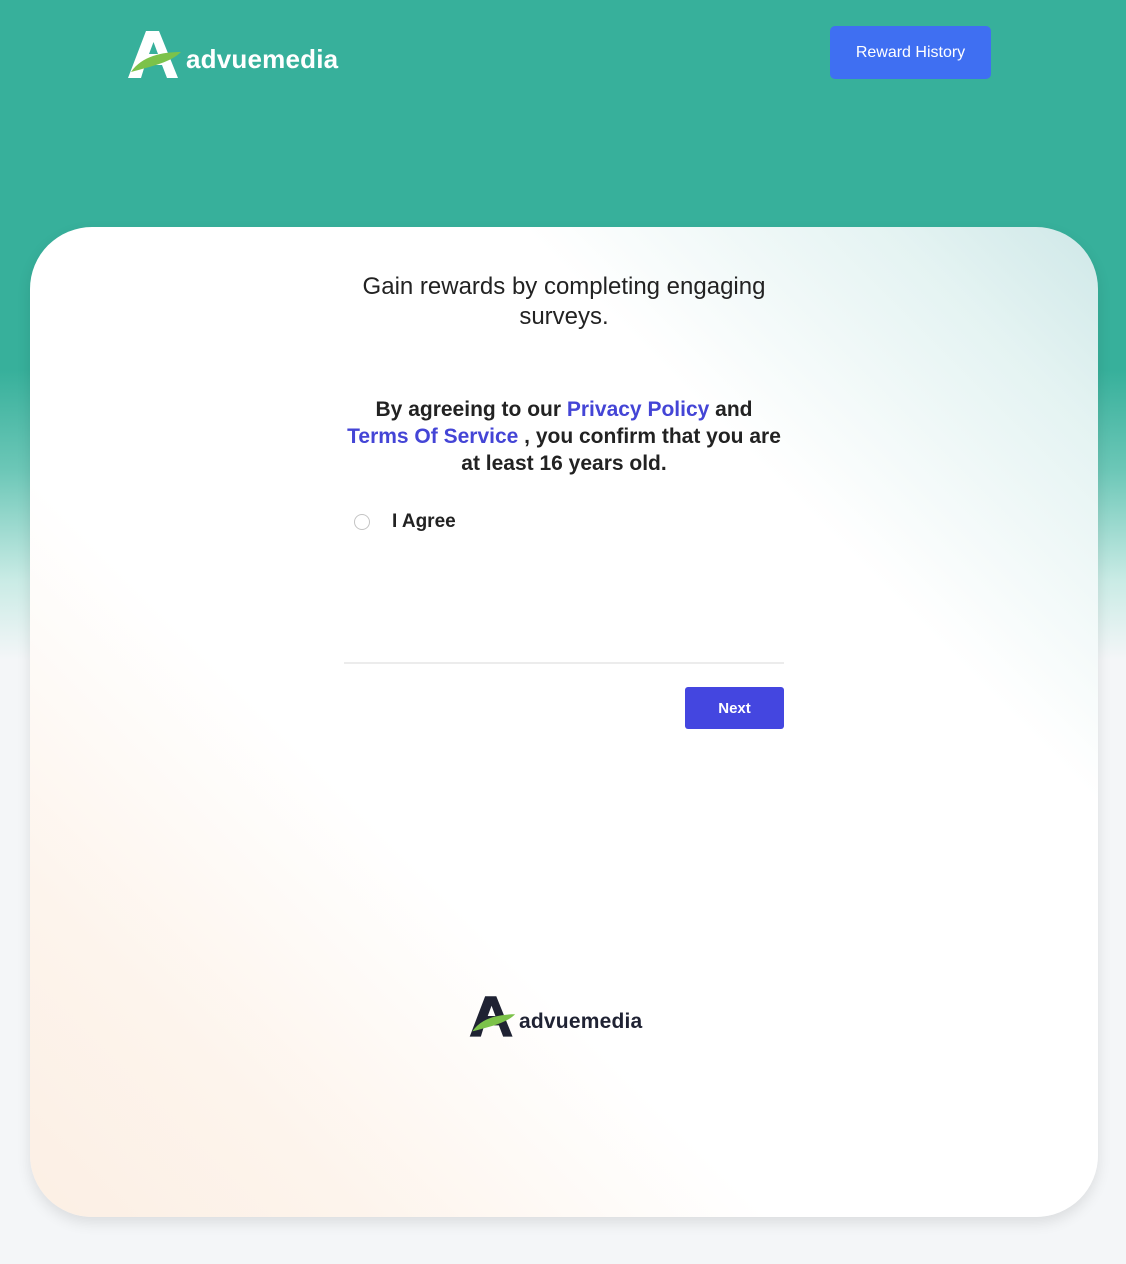 Image resolution: width=1126 pixels, height=1264 pixels. Describe the element at coordinates (731, 409) in the screenshot. I see `consent-middle: and` at that location.